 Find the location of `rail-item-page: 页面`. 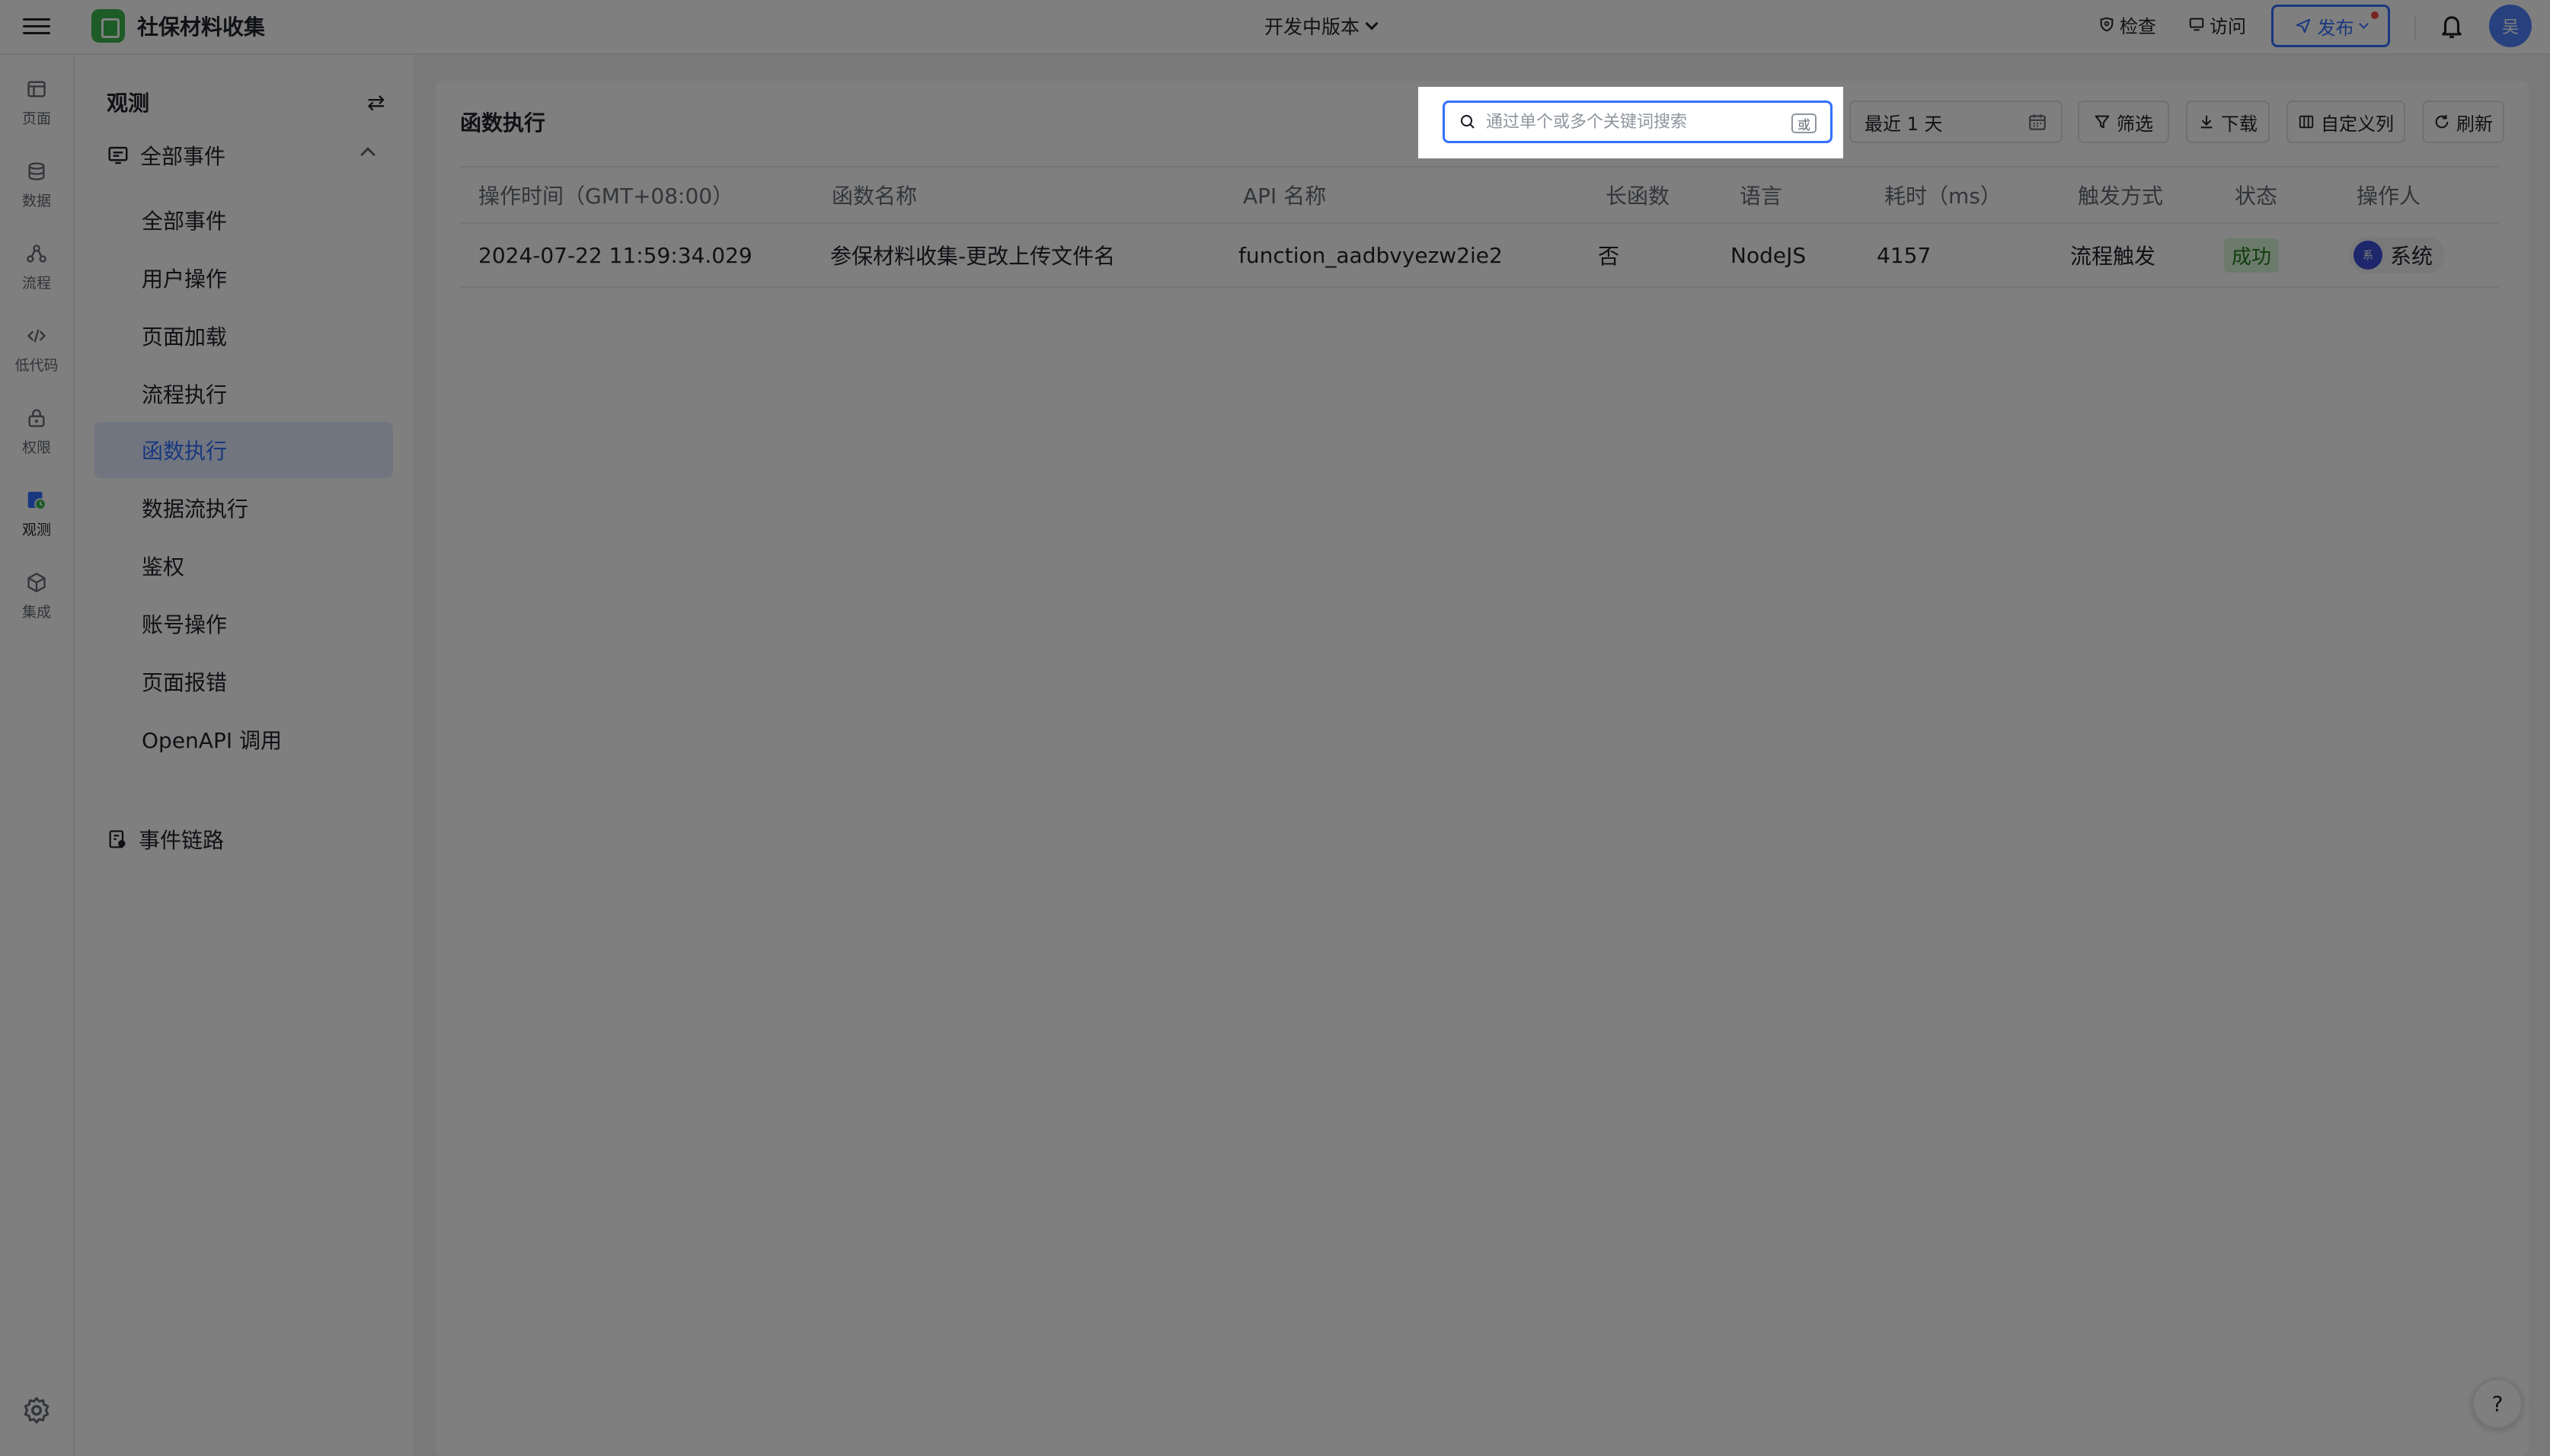

rail-item-page: 页面 is located at coordinates (36, 102).